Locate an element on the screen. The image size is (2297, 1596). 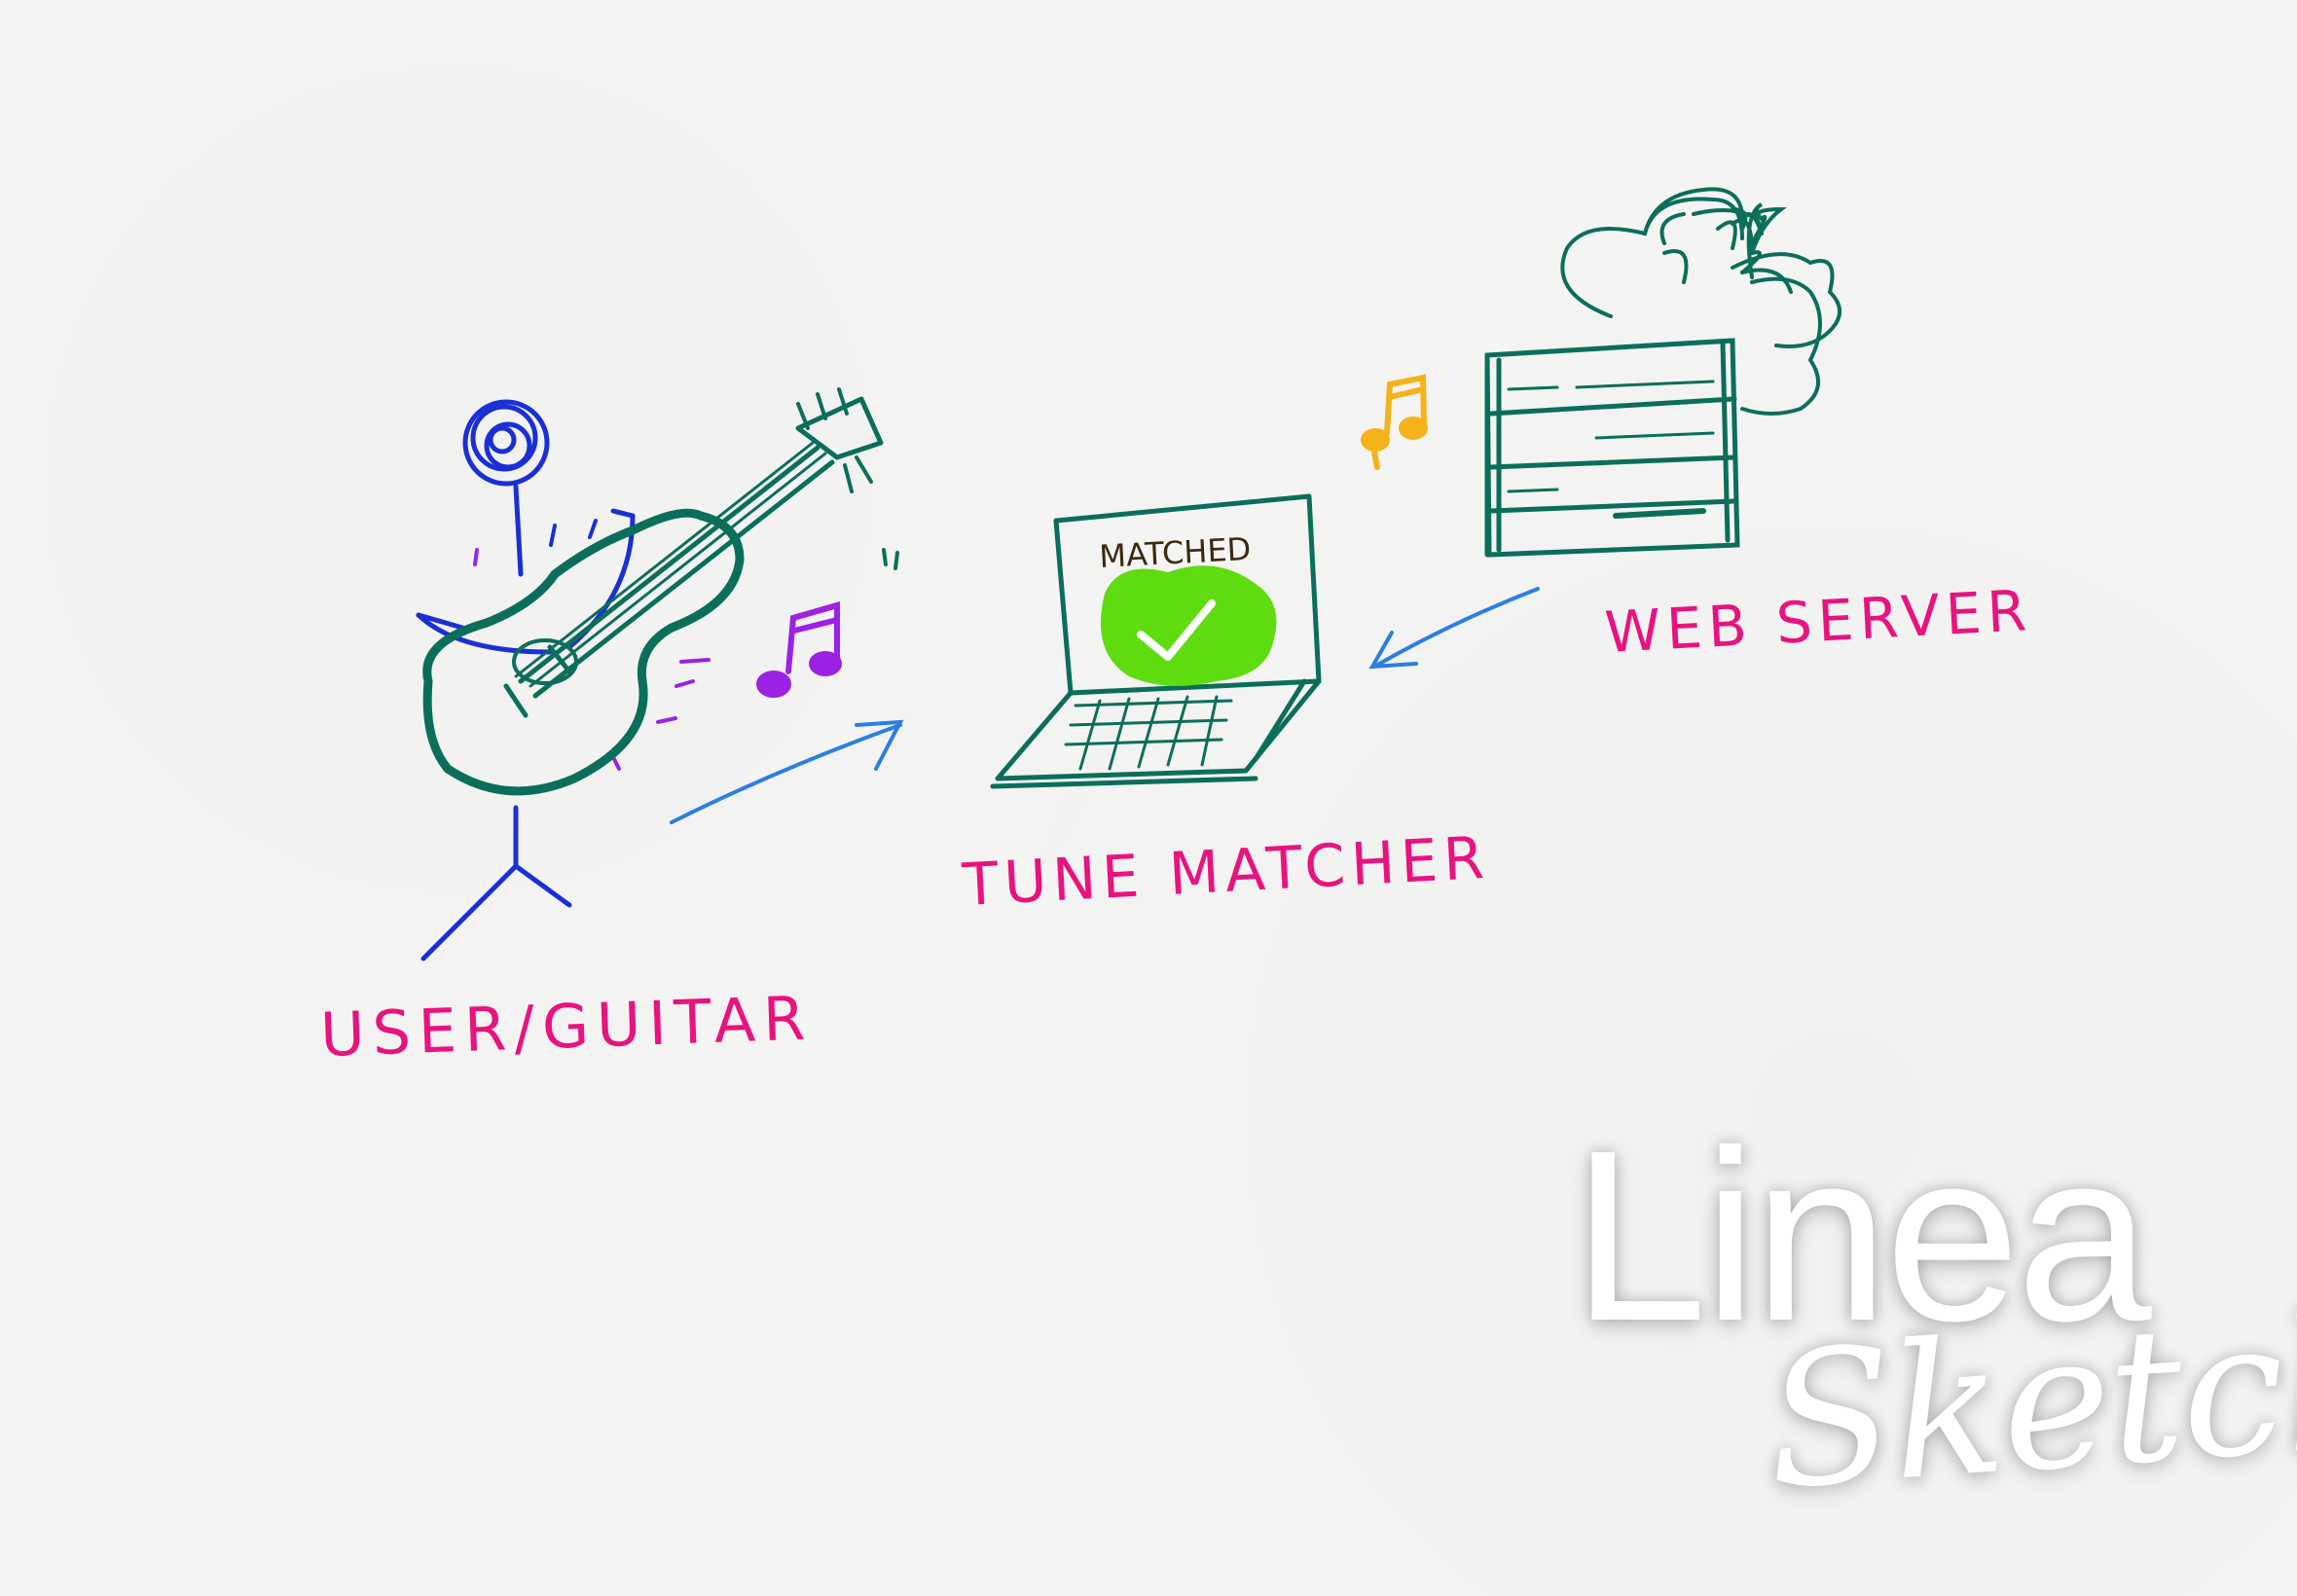
screen-label: MATCHED is located at coordinates (1175, 552).